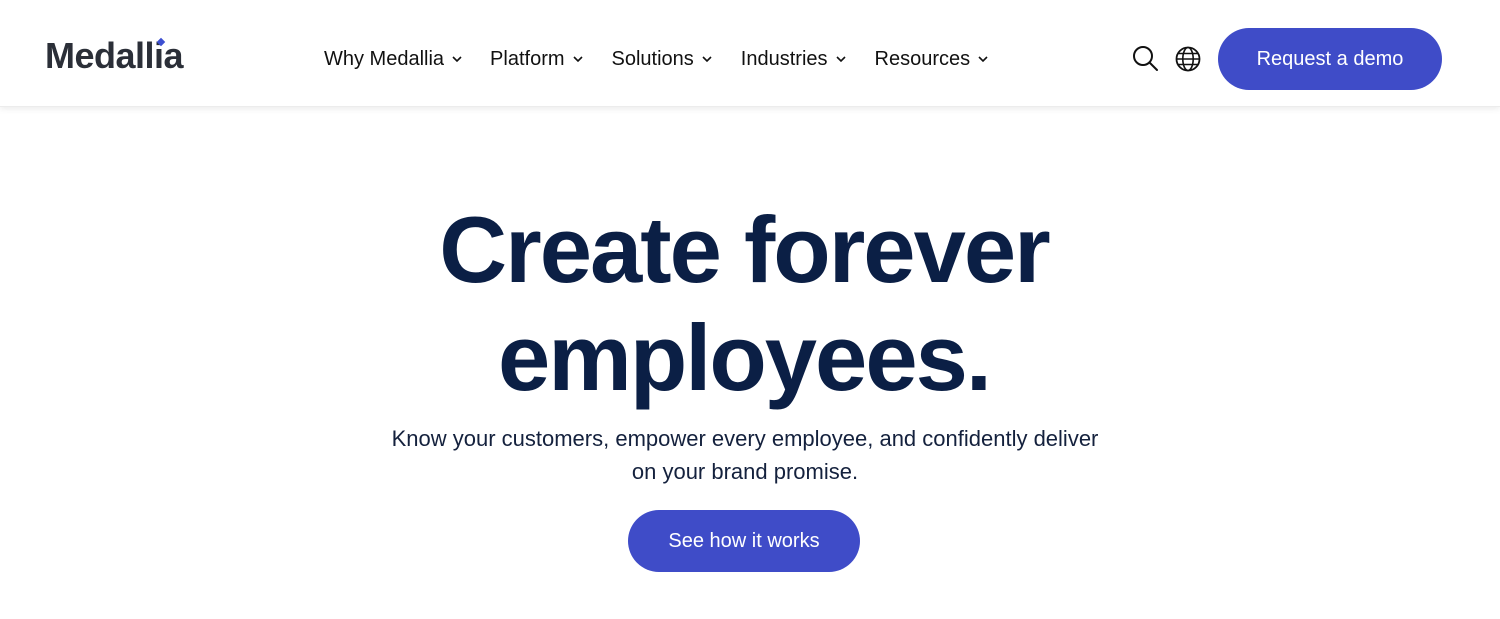 The height and width of the screenshot is (619, 1500). I want to click on search-icon, so click(1146, 59).